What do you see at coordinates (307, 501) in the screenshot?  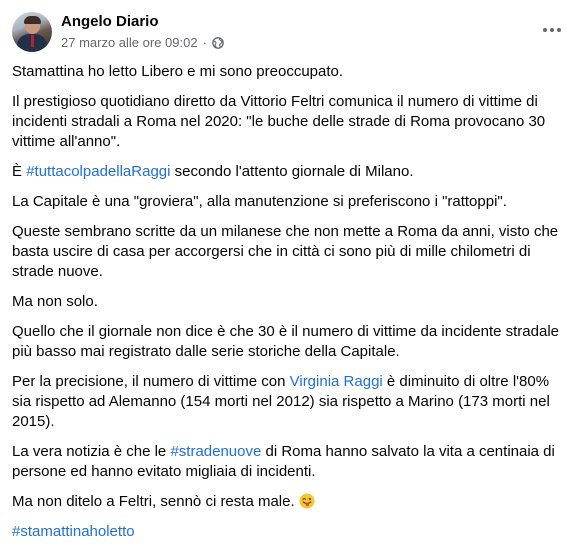 I see `winking-tongue-emoji` at bounding box center [307, 501].